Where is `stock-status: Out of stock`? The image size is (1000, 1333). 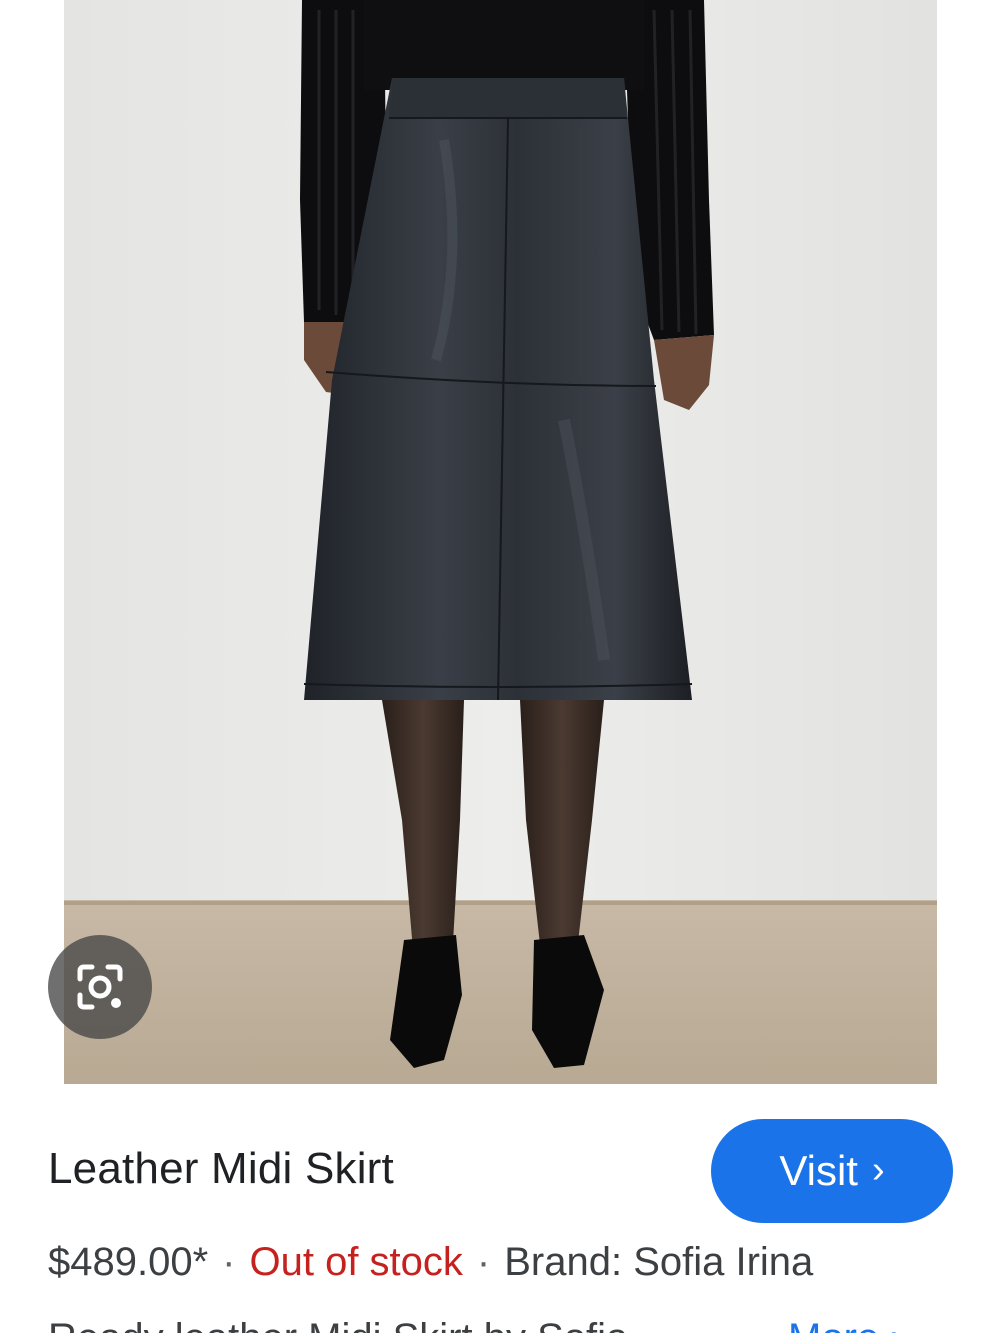
stock-status: Out of stock is located at coordinates (356, 1262).